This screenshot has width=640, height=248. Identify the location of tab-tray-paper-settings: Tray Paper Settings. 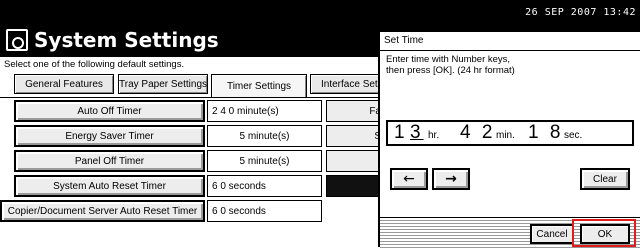
(163, 84).